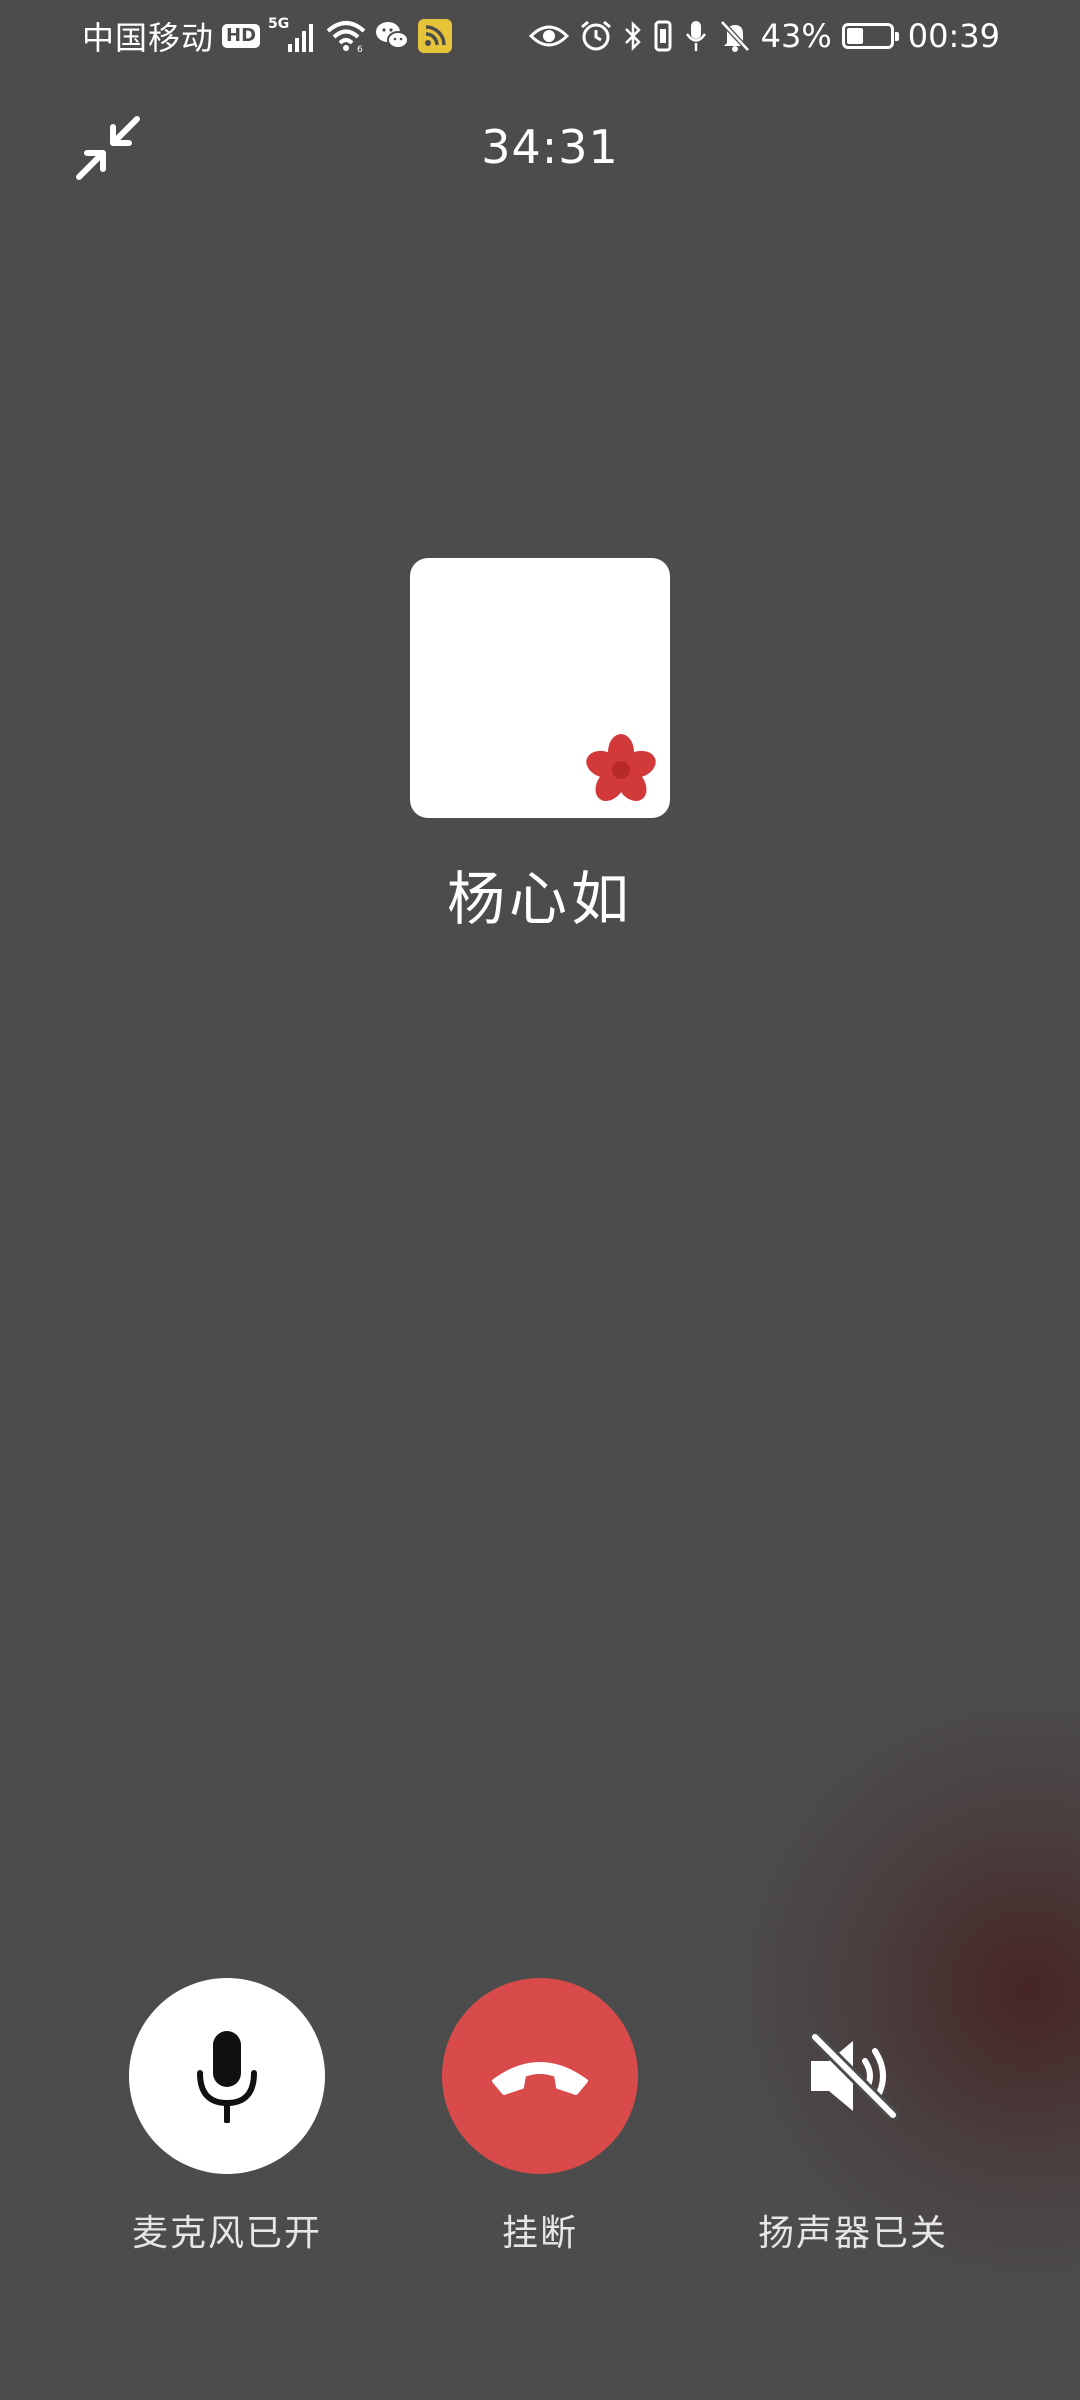 The height and width of the screenshot is (2400, 1080). I want to click on eye-icon, so click(548, 36).